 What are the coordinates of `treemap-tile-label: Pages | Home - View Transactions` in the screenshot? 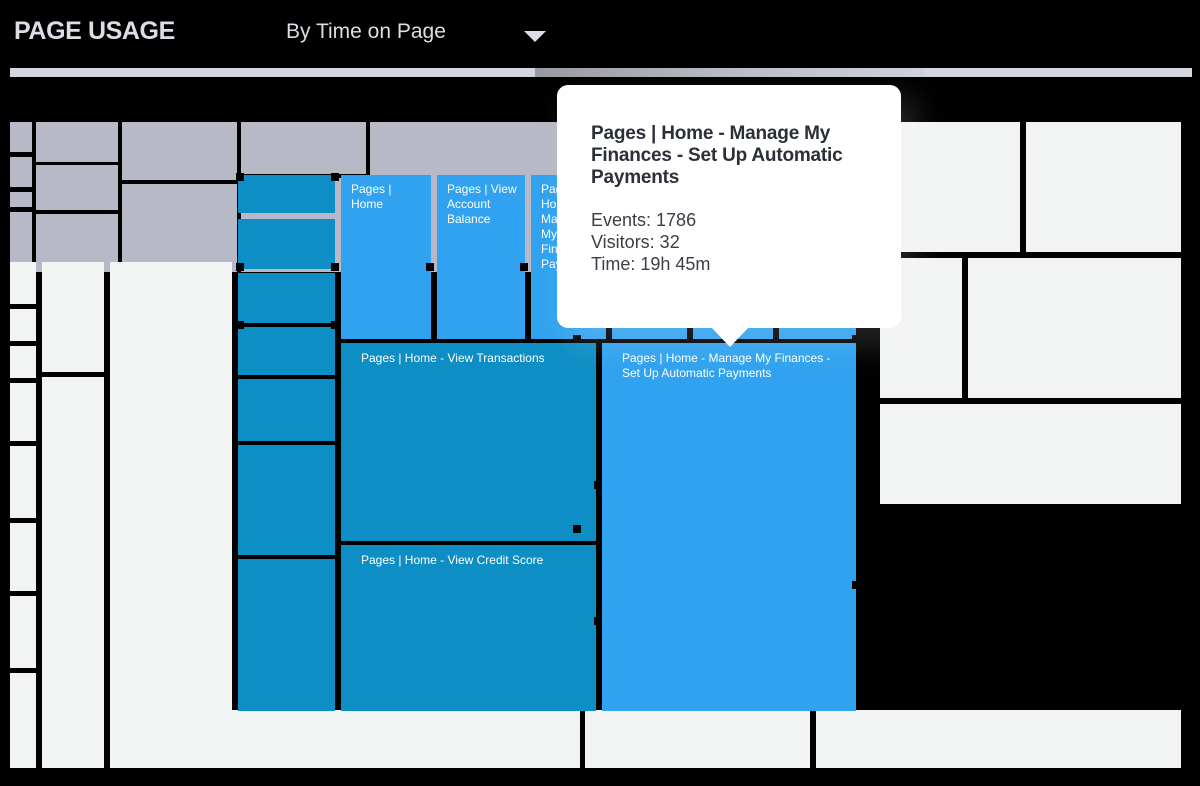 It's located at (453, 358).